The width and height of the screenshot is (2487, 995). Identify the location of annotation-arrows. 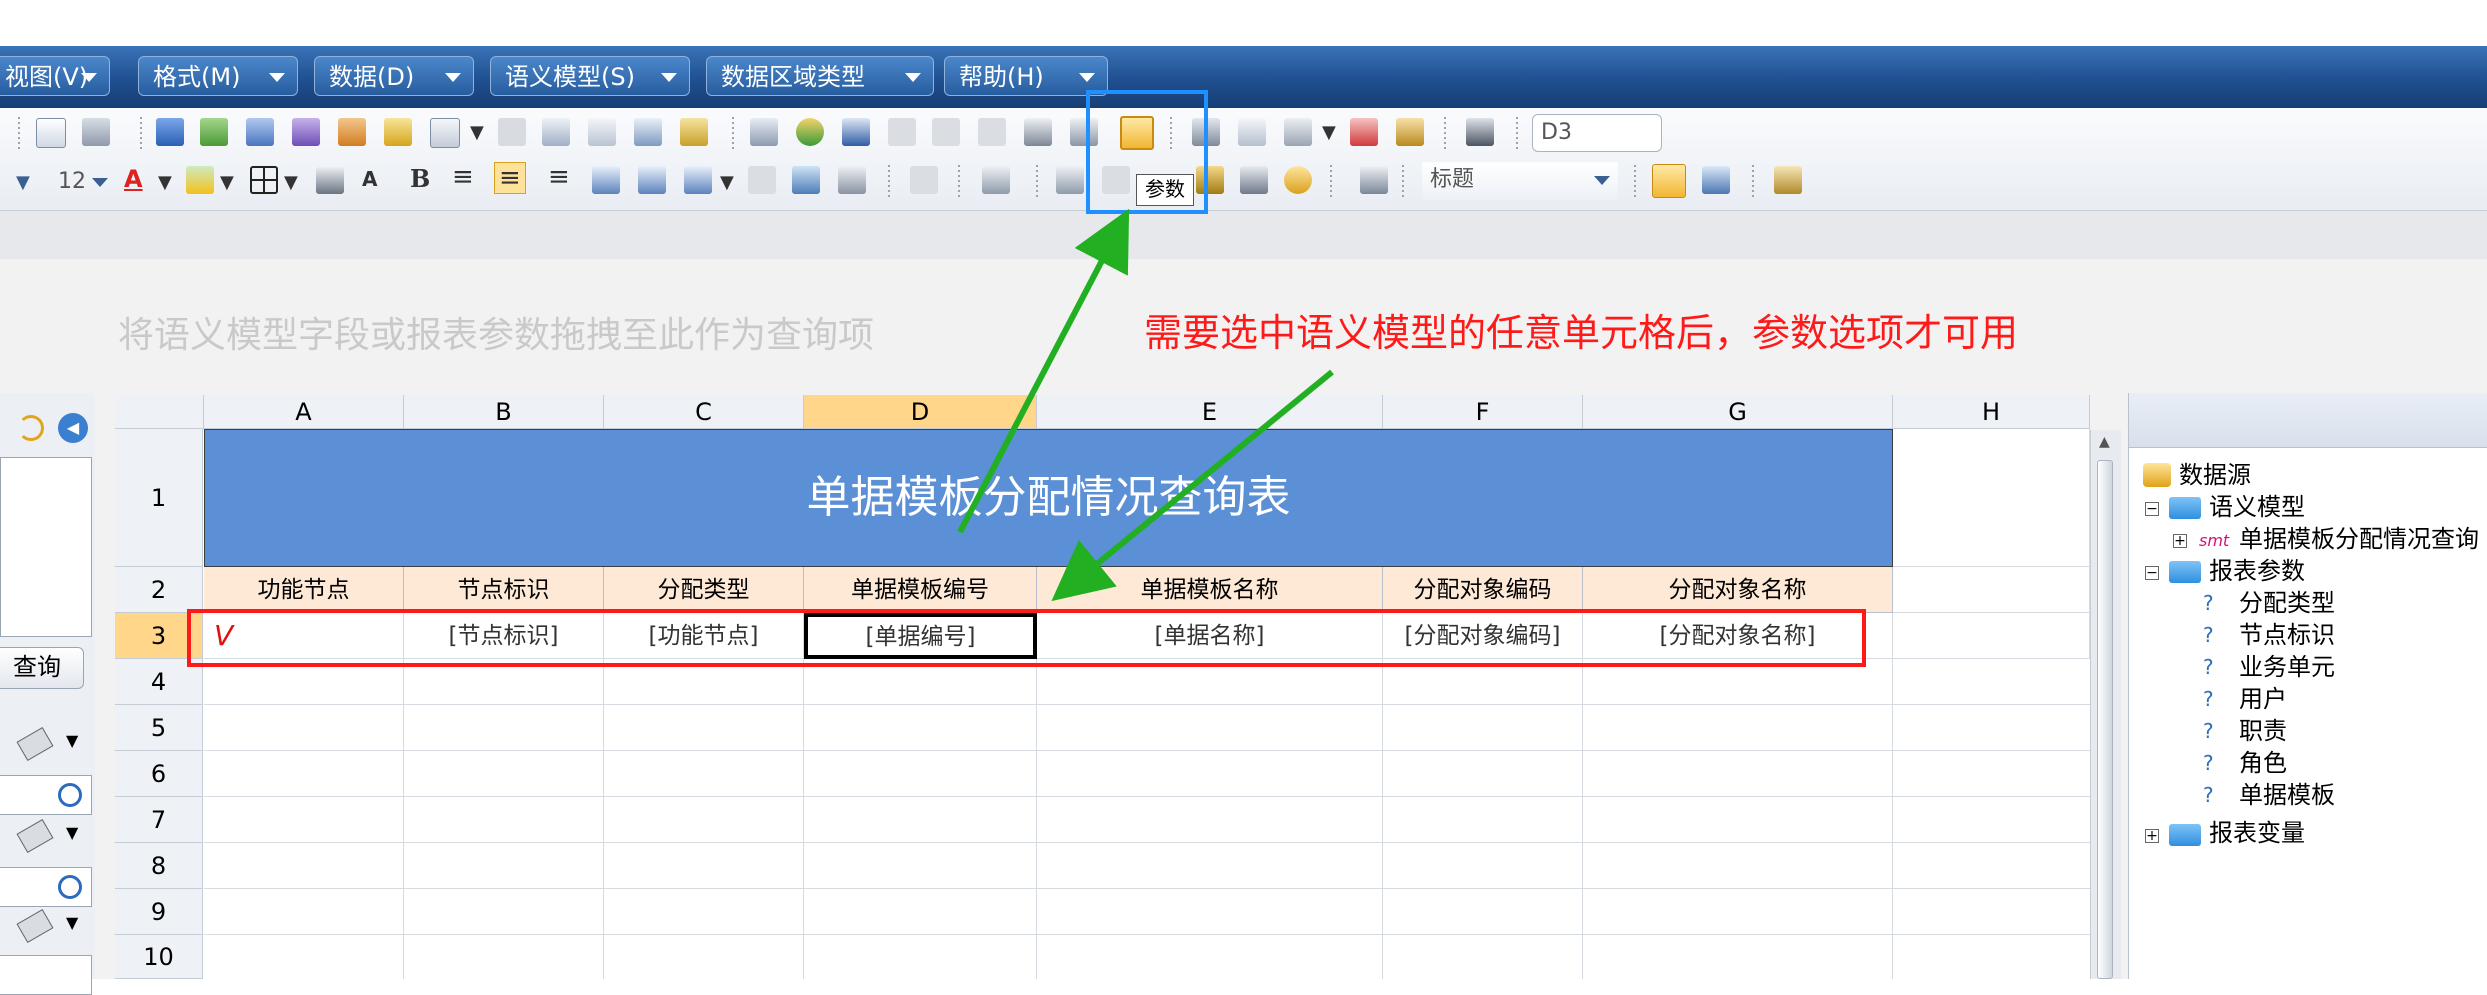
(1145, 405).